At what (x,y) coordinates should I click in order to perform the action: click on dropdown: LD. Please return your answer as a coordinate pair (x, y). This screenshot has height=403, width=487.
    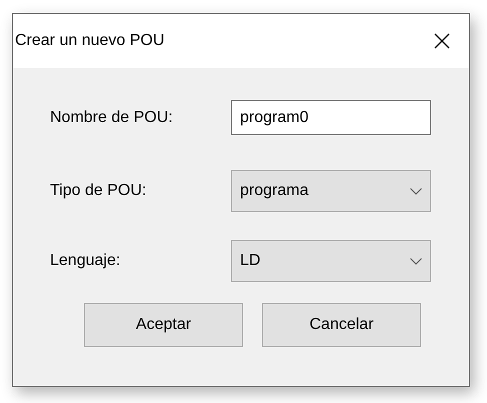
    Looking at the image, I should click on (331, 261).